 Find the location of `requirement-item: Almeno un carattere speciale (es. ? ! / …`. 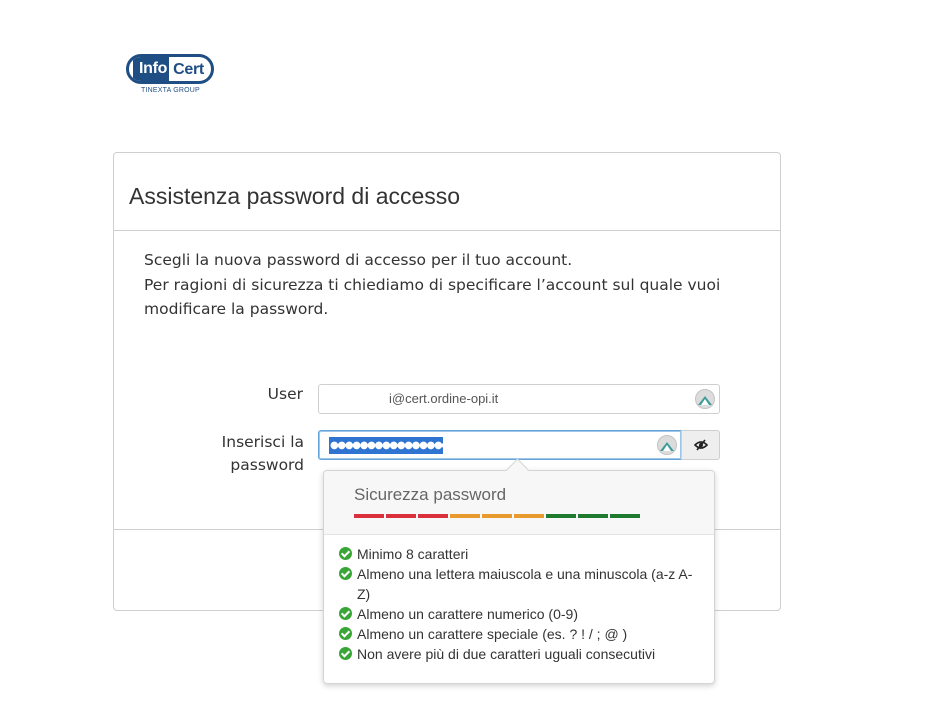

requirement-item: Almeno un carattere speciale (es. ? ! / … is located at coordinates (521, 634).